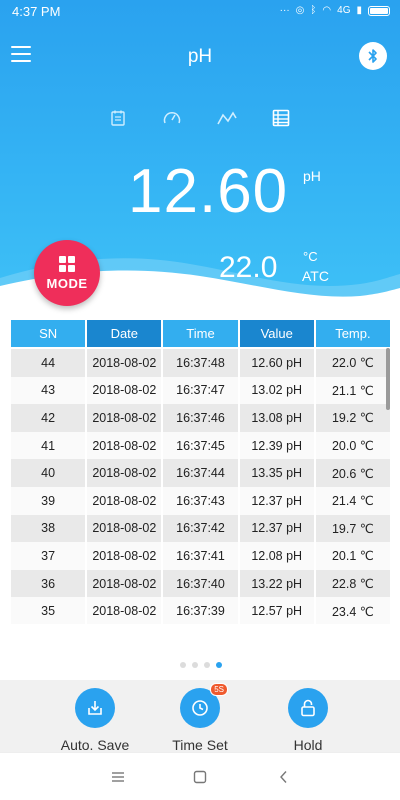  I want to click on tab-table, so click(281, 118).